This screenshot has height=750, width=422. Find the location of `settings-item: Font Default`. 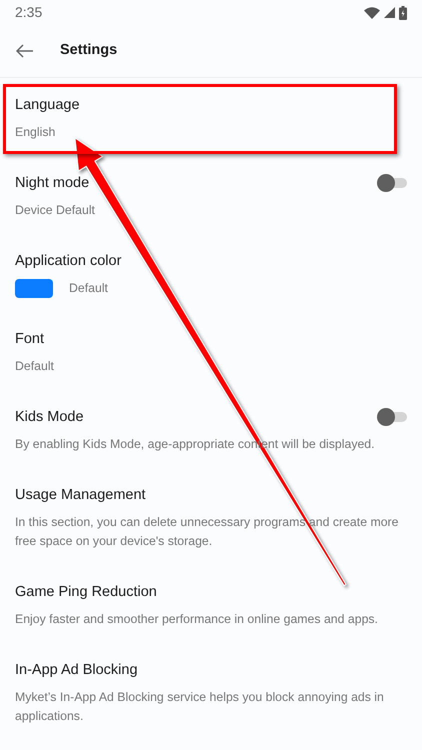

settings-item: Font Default is located at coordinates (211, 359).